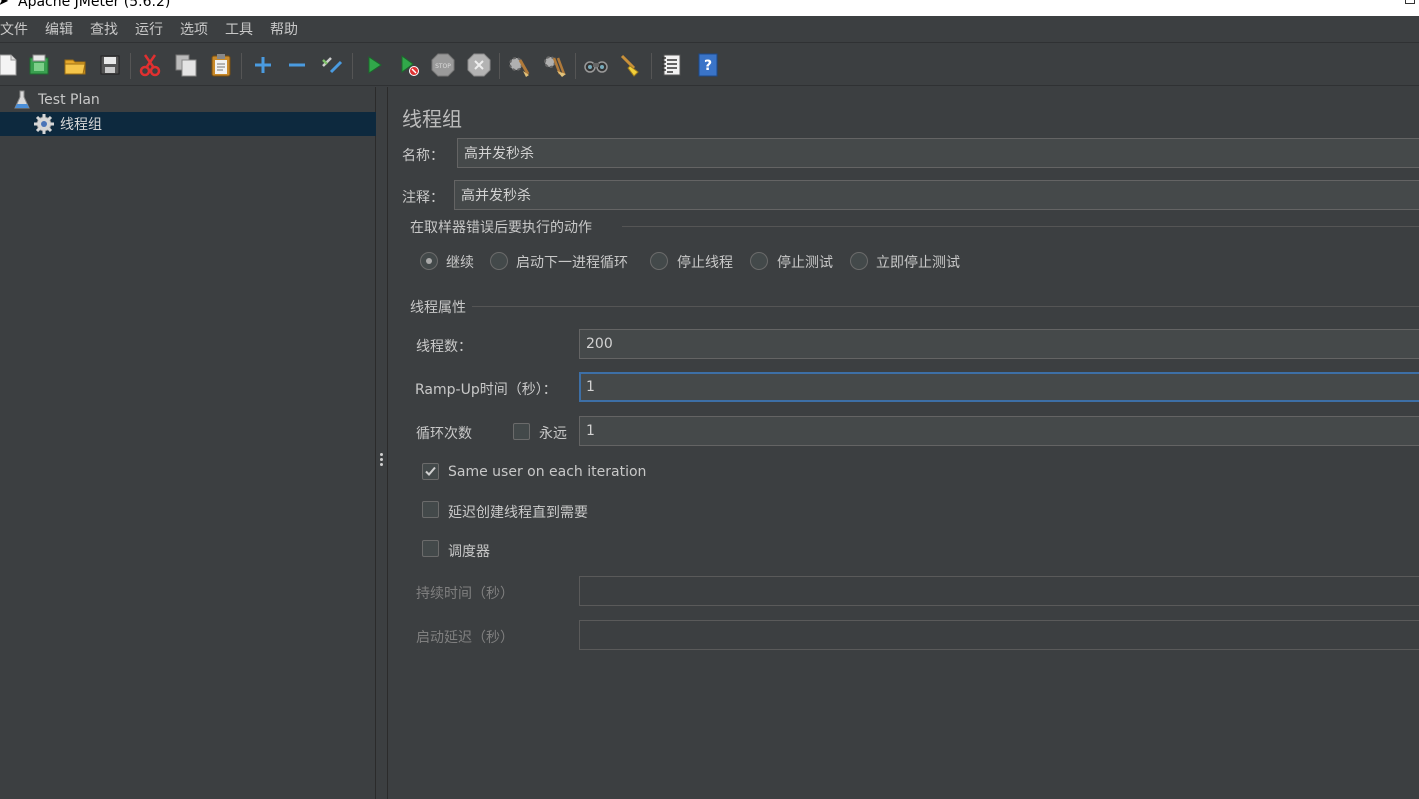 Image resolution: width=1419 pixels, height=799 pixels. I want to click on shutdown-icon, so click(479, 65).